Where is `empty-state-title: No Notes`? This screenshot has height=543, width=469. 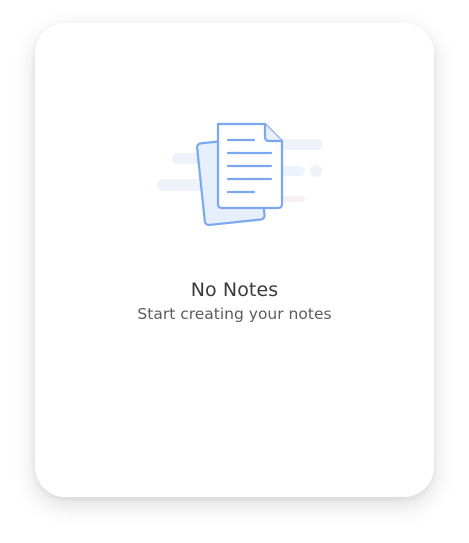
empty-state-title: No Notes is located at coordinates (234, 290).